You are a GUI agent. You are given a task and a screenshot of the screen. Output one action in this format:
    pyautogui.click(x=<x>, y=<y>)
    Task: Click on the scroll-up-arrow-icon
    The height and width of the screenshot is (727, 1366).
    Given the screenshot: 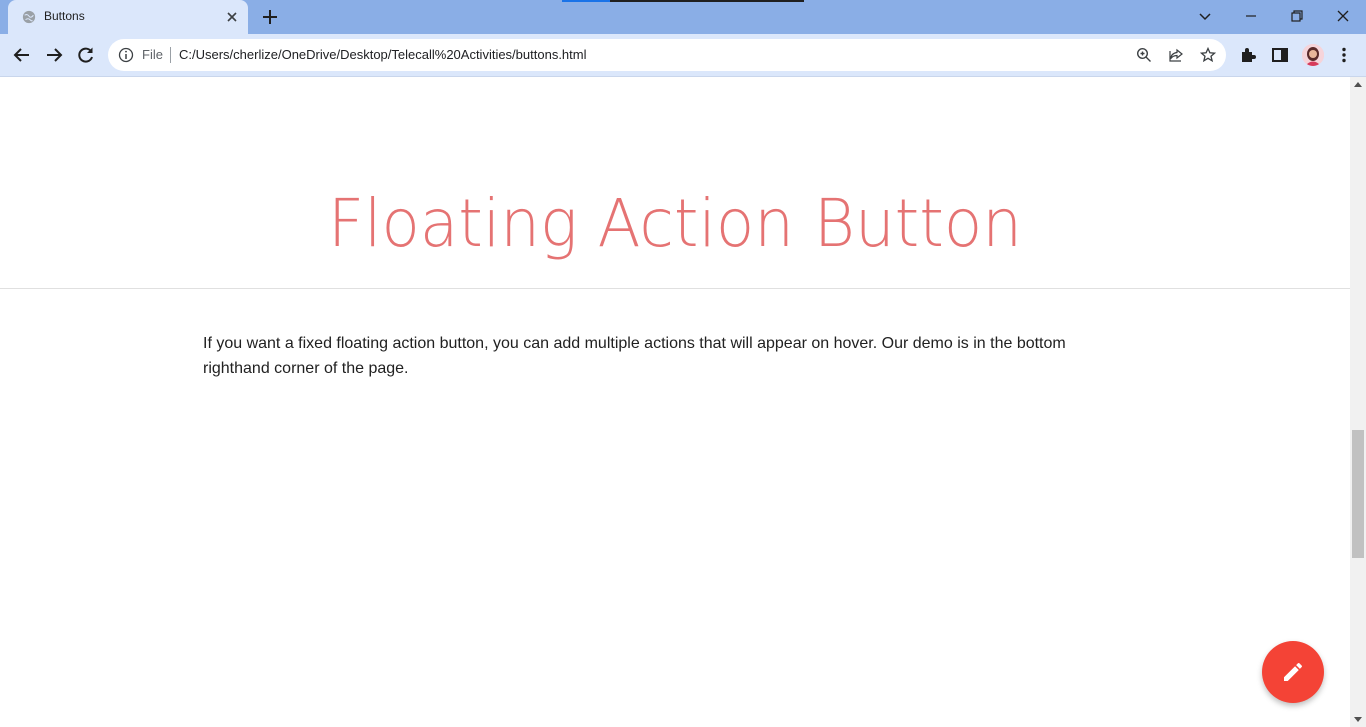 What is the action you would take?
    pyautogui.click(x=1358, y=84)
    